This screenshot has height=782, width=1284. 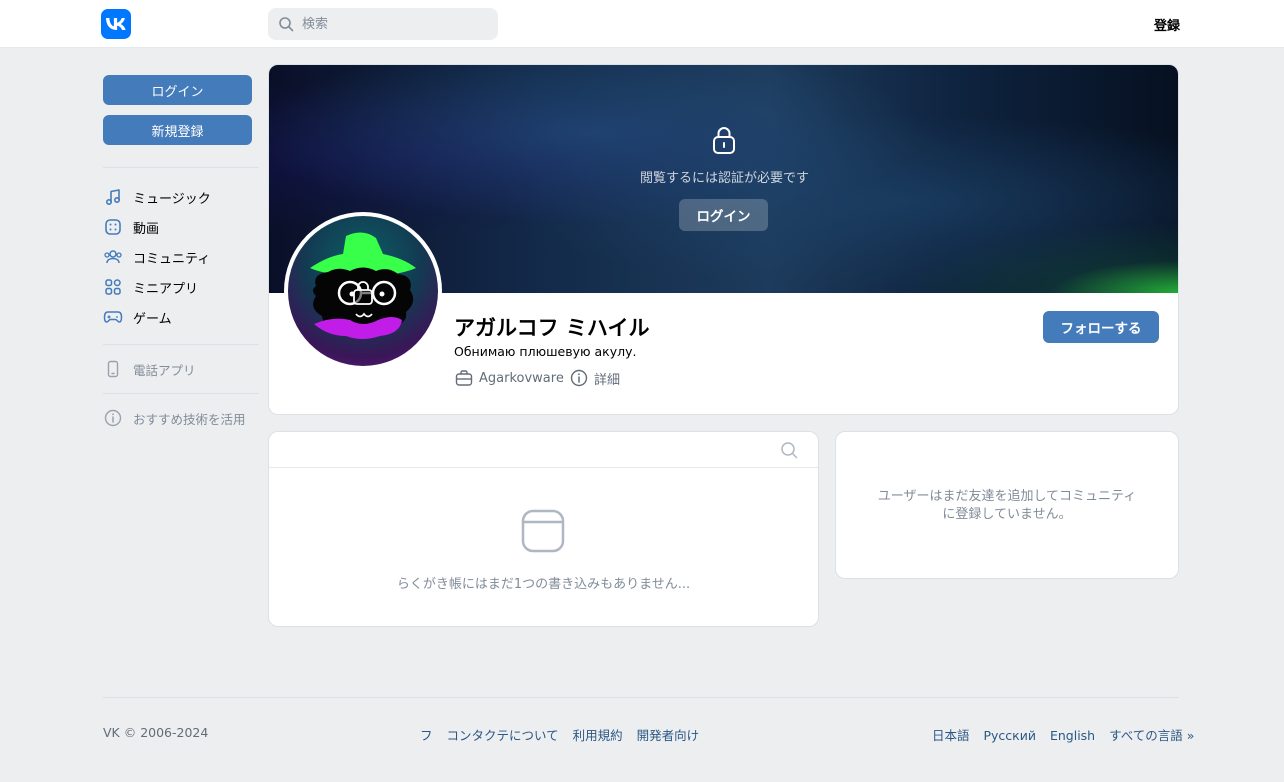 I want to click on lang-russian: Русский, so click(x=1010, y=735).